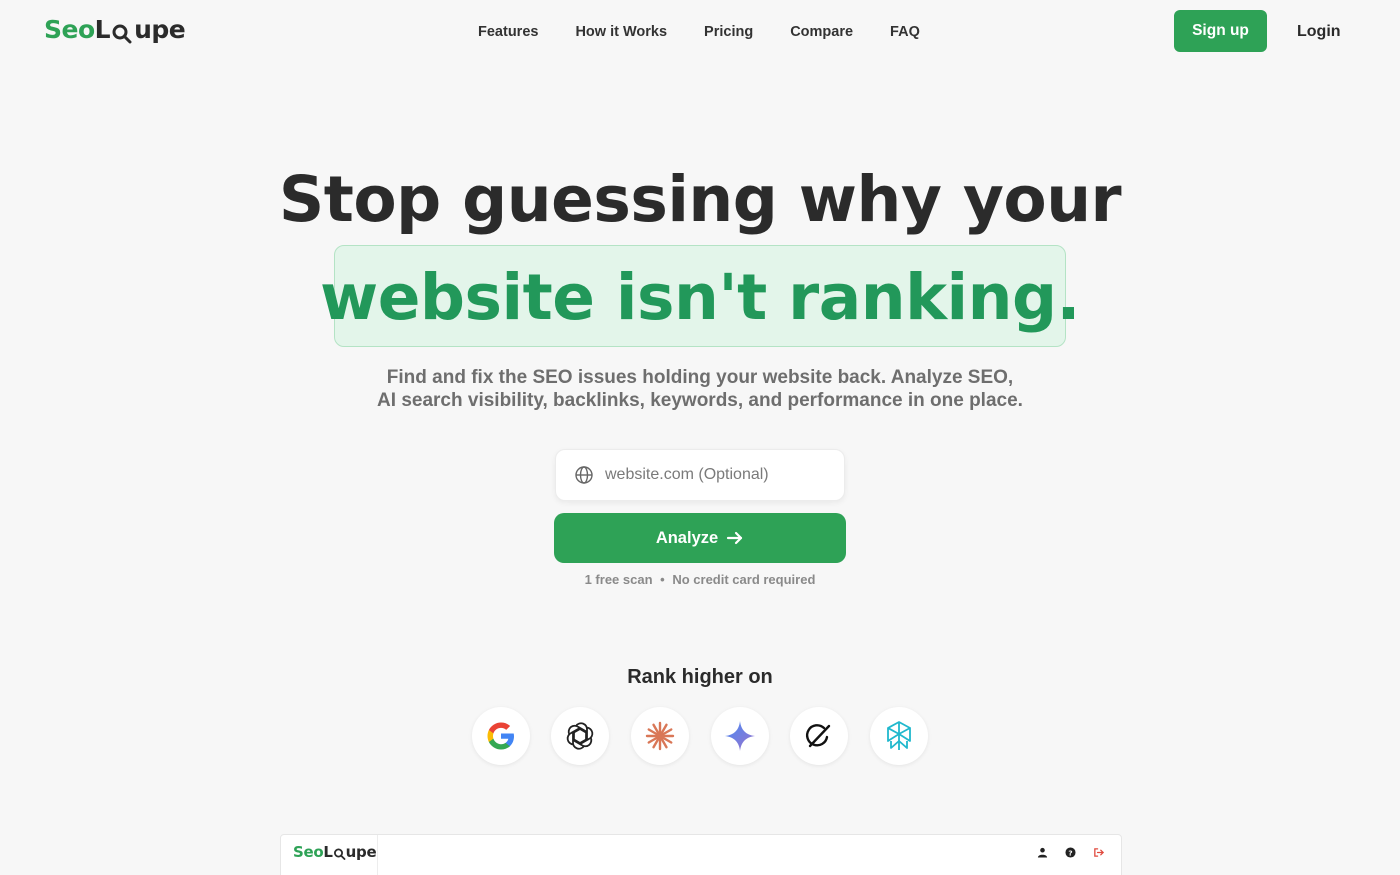  I want to click on help-icon: ?, so click(1070, 852).